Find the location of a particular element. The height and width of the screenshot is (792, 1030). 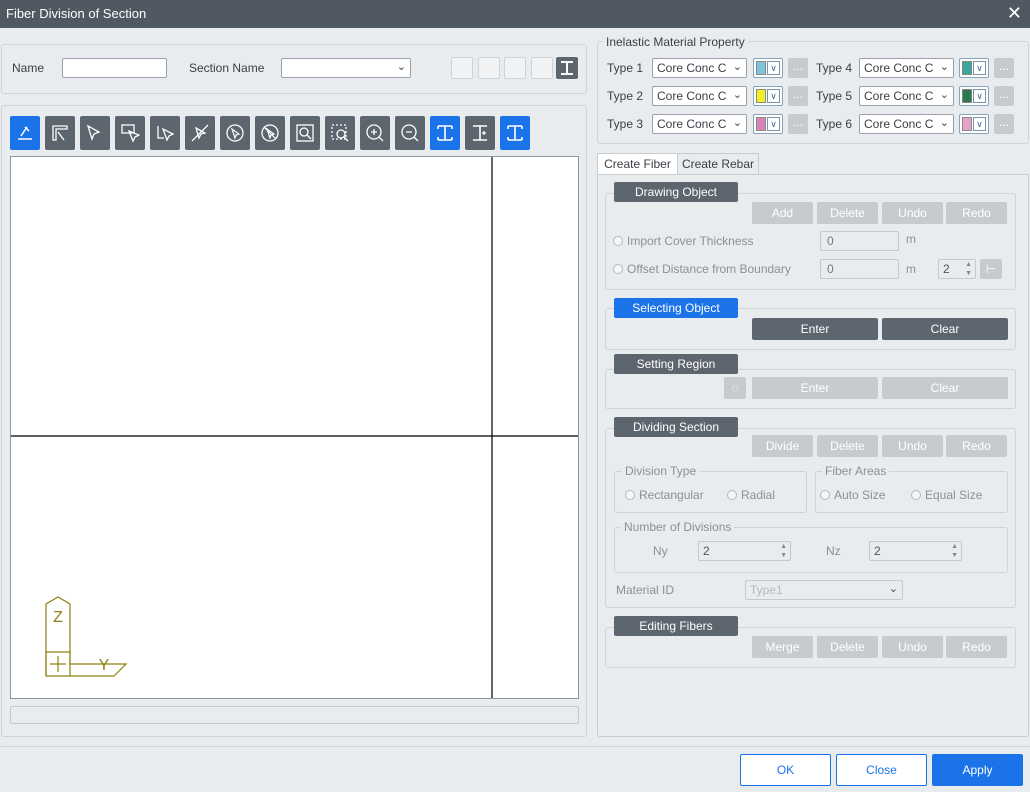

type-6-select: Core Conc C ⌄ is located at coordinates (906, 124).